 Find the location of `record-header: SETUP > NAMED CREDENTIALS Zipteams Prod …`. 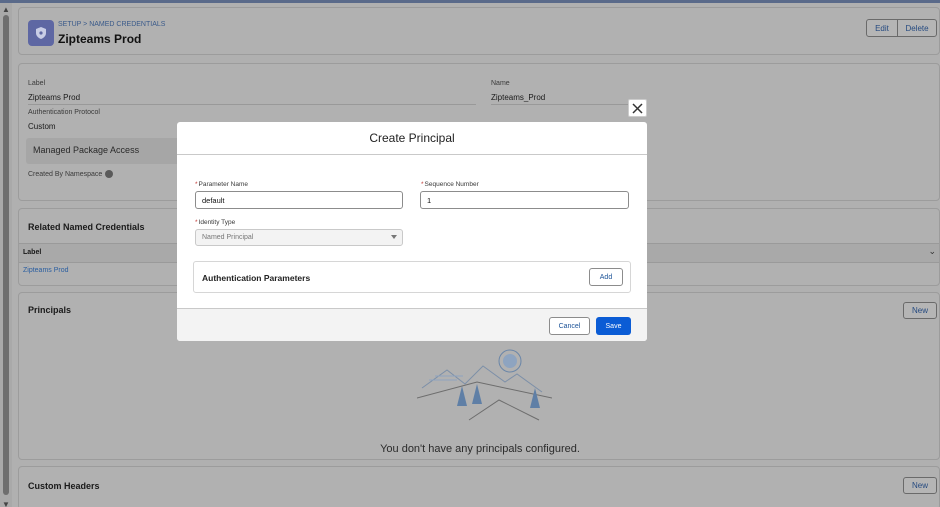

record-header: SETUP > NAMED CREDENTIALS Zipteams Prod … is located at coordinates (479, 31).